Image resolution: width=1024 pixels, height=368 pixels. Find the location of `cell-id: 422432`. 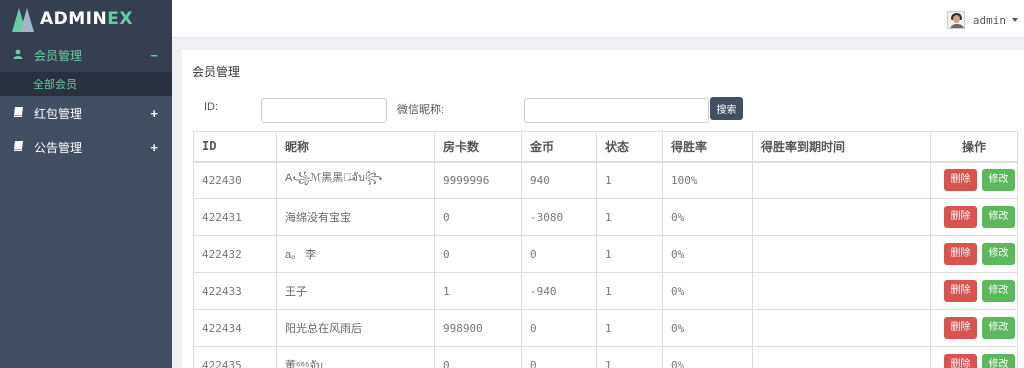

cell-id: 422432 is located at coordinates (235, 254).